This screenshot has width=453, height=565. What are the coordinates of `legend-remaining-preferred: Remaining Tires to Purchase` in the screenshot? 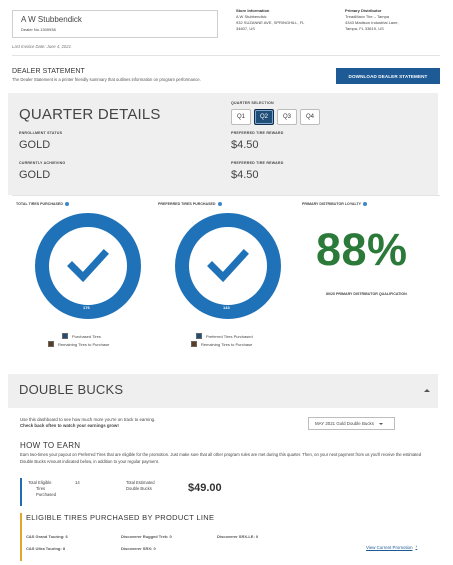 It's located at (221, 344).